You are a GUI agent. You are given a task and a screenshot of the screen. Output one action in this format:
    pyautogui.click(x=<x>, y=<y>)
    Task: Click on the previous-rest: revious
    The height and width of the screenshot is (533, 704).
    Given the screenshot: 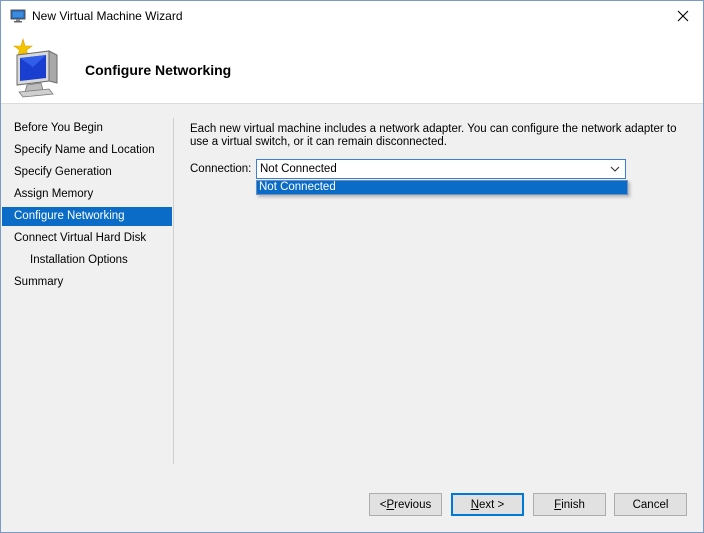 What is the action you would take?
    pyautogui.click(x=413, y=504)
    